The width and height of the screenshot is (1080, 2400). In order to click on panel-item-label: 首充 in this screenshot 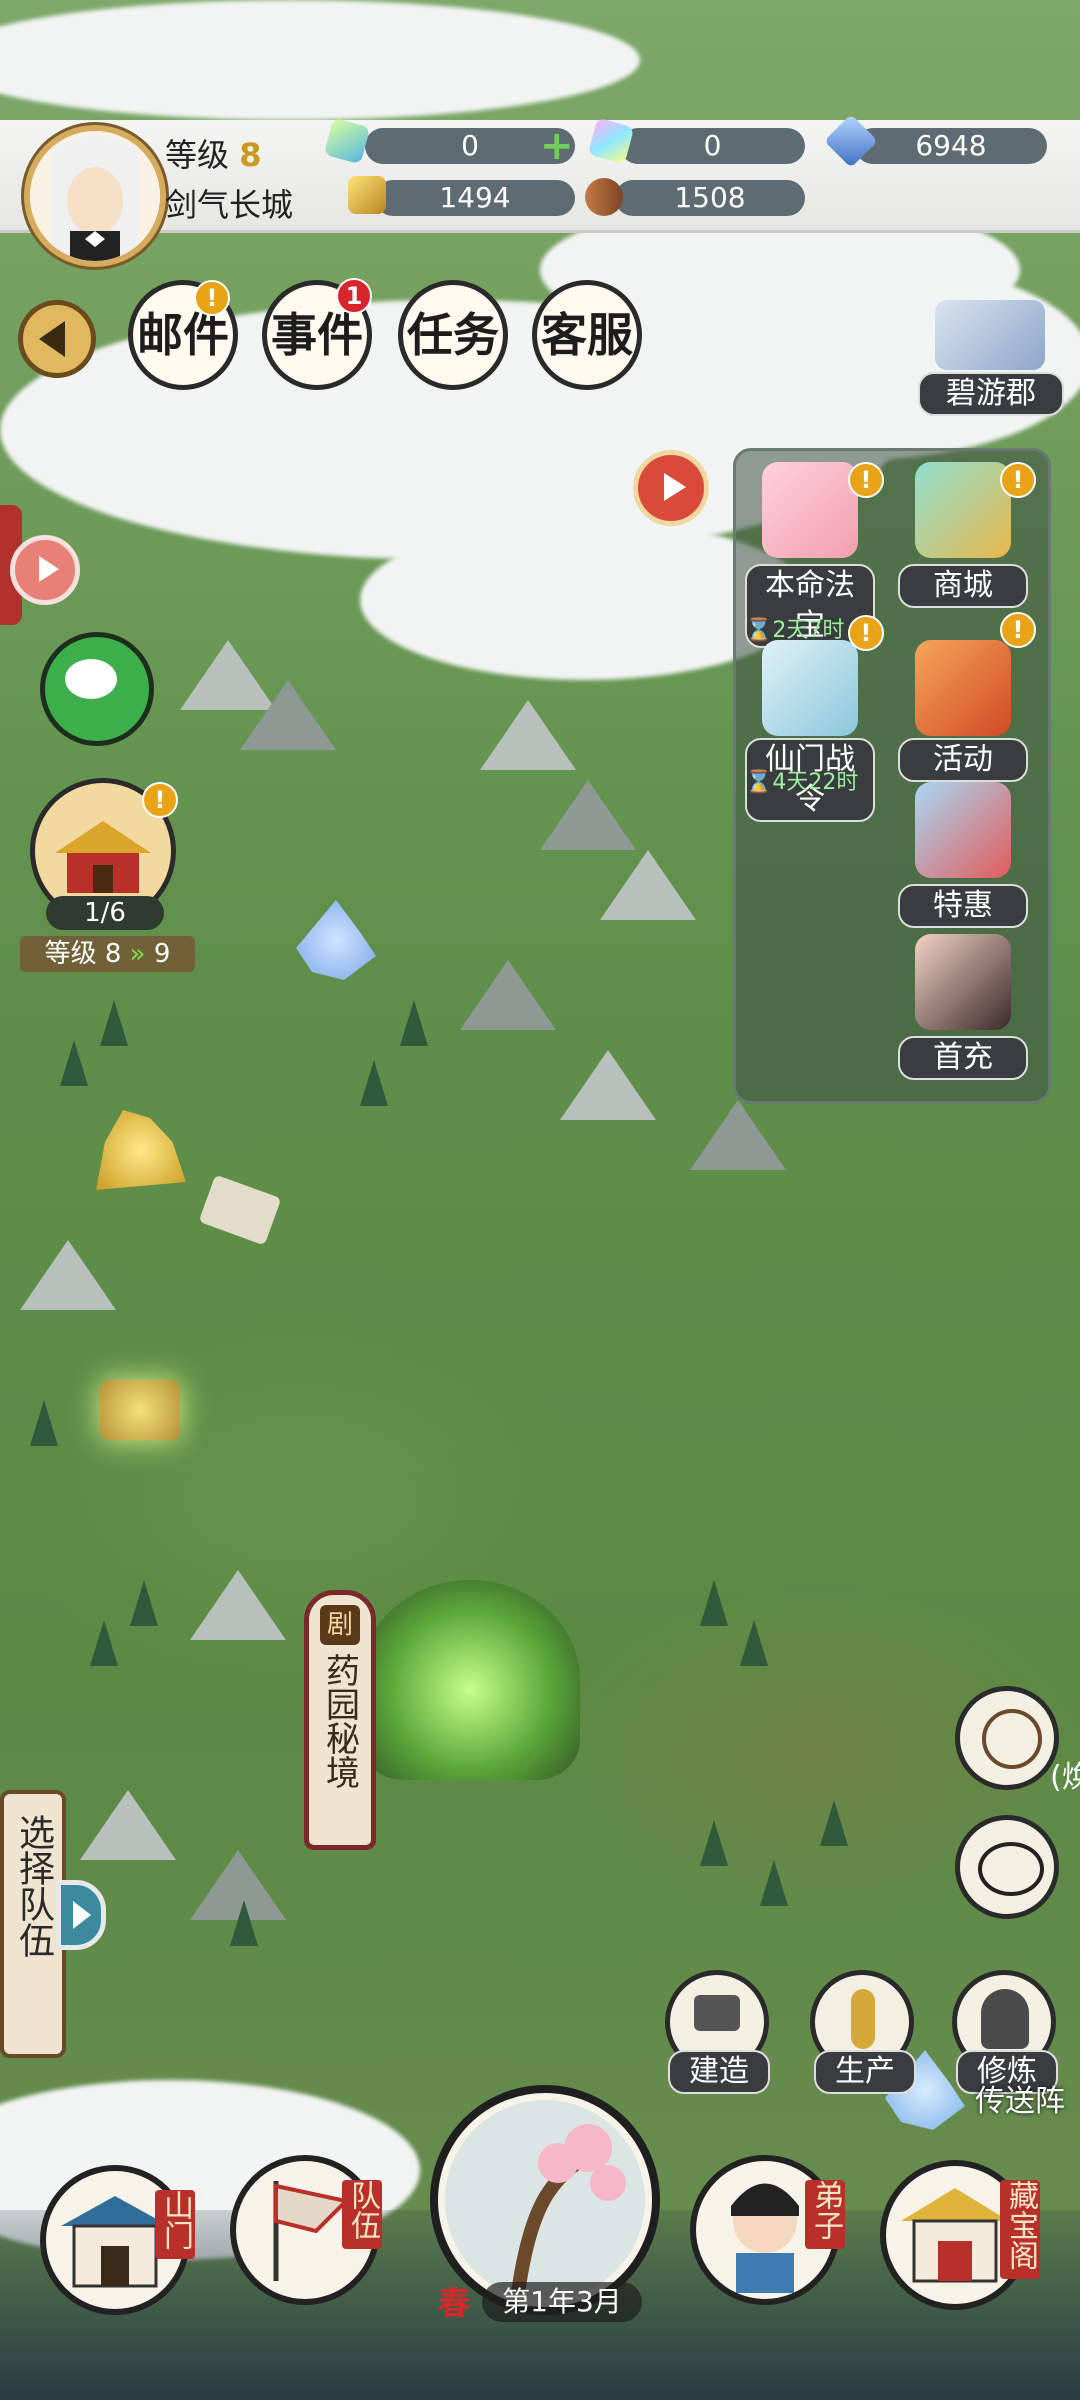, I will do `click(963, 1058)`.